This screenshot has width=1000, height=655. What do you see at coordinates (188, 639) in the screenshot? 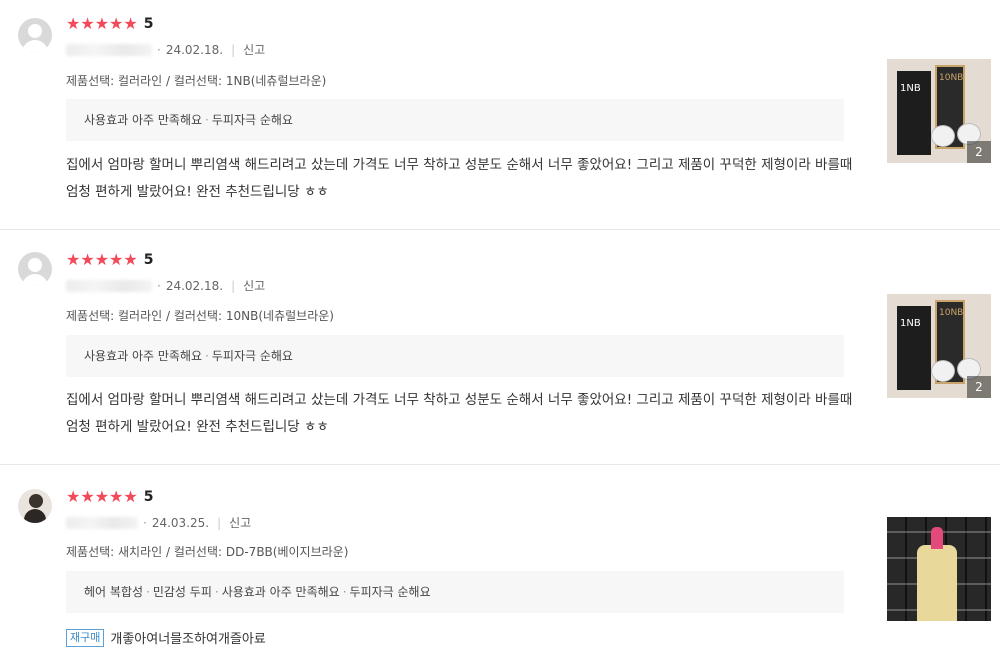
I see `review-text: 개좋아여너믈조하여개즐아료` at bounding box center [188, 639].